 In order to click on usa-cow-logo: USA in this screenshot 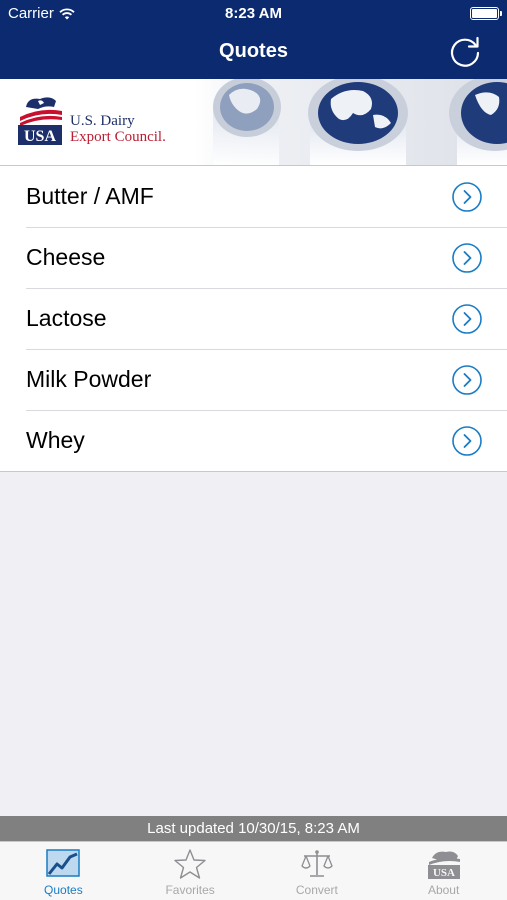, I will do `click(40, 121)`.